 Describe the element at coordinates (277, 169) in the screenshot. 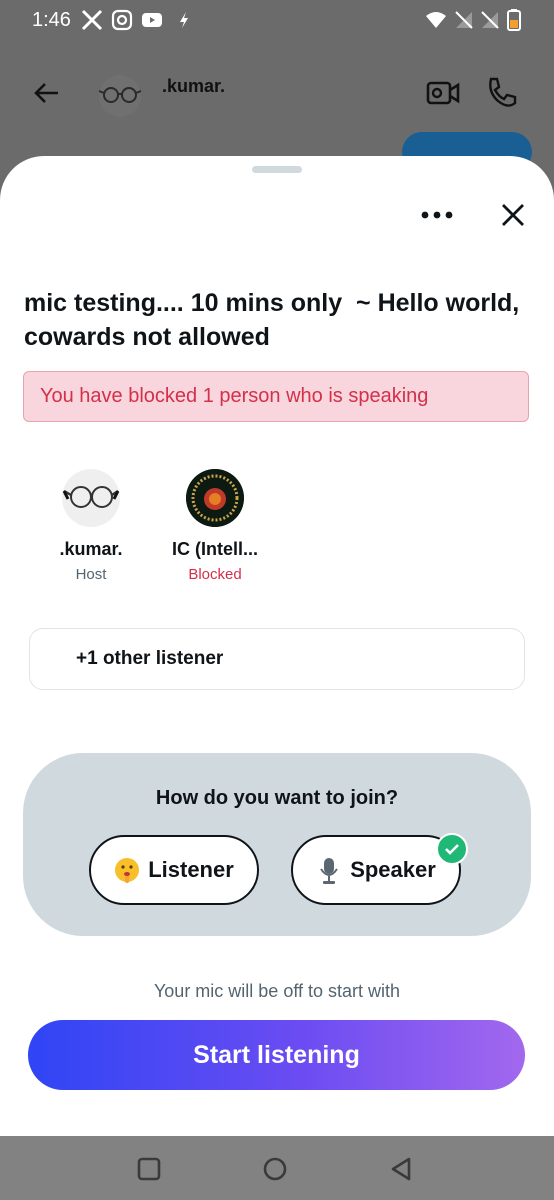

I see `drag-handle` at that location.